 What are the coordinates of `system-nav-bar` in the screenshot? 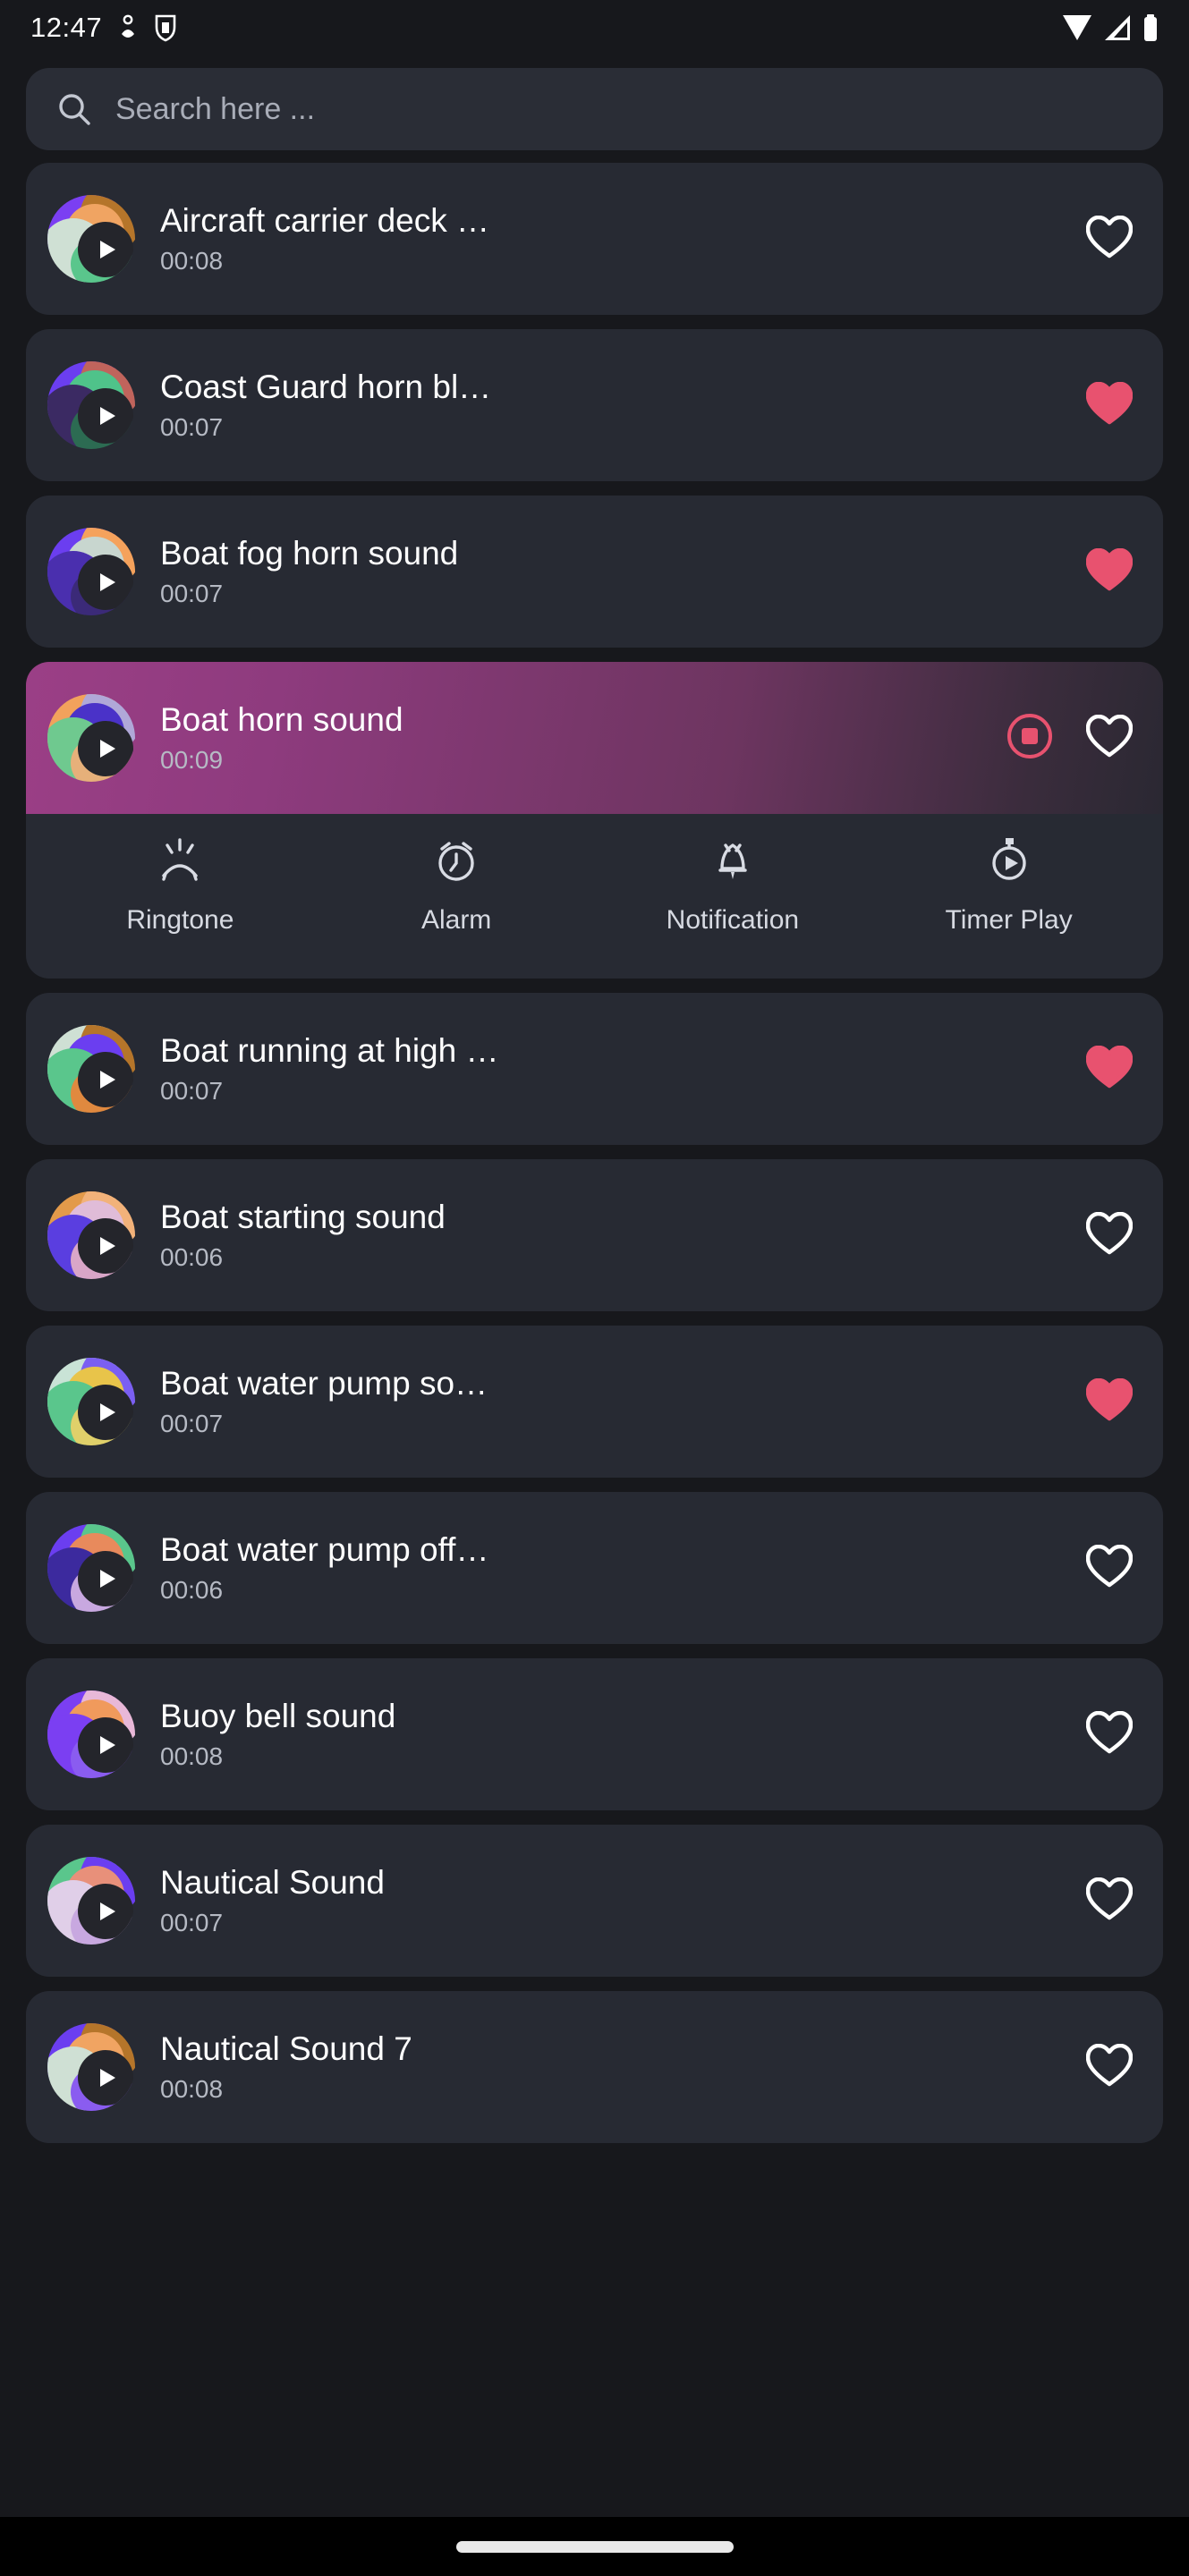 It's located at (594, 2546).